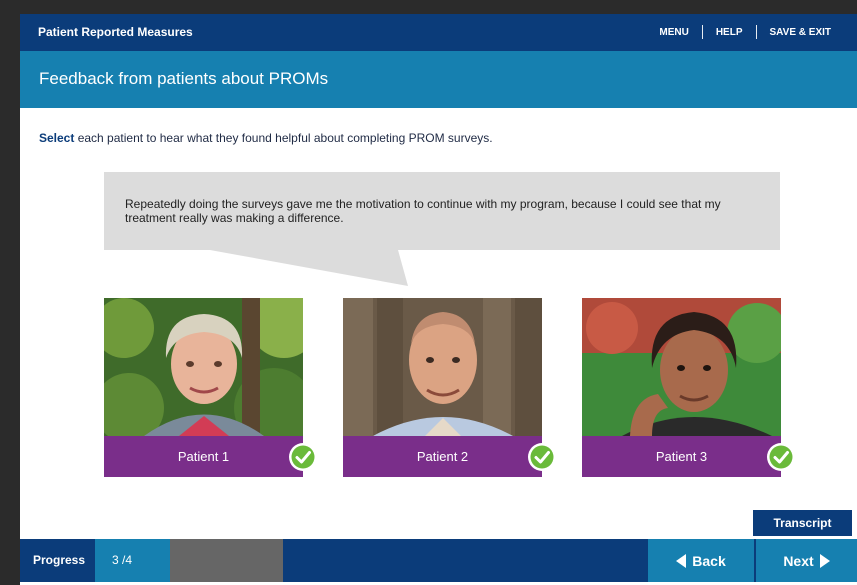  Describe the element at coordinates (802, 523) in the screenshot. I see `transcript-button: Transcript` at that location.